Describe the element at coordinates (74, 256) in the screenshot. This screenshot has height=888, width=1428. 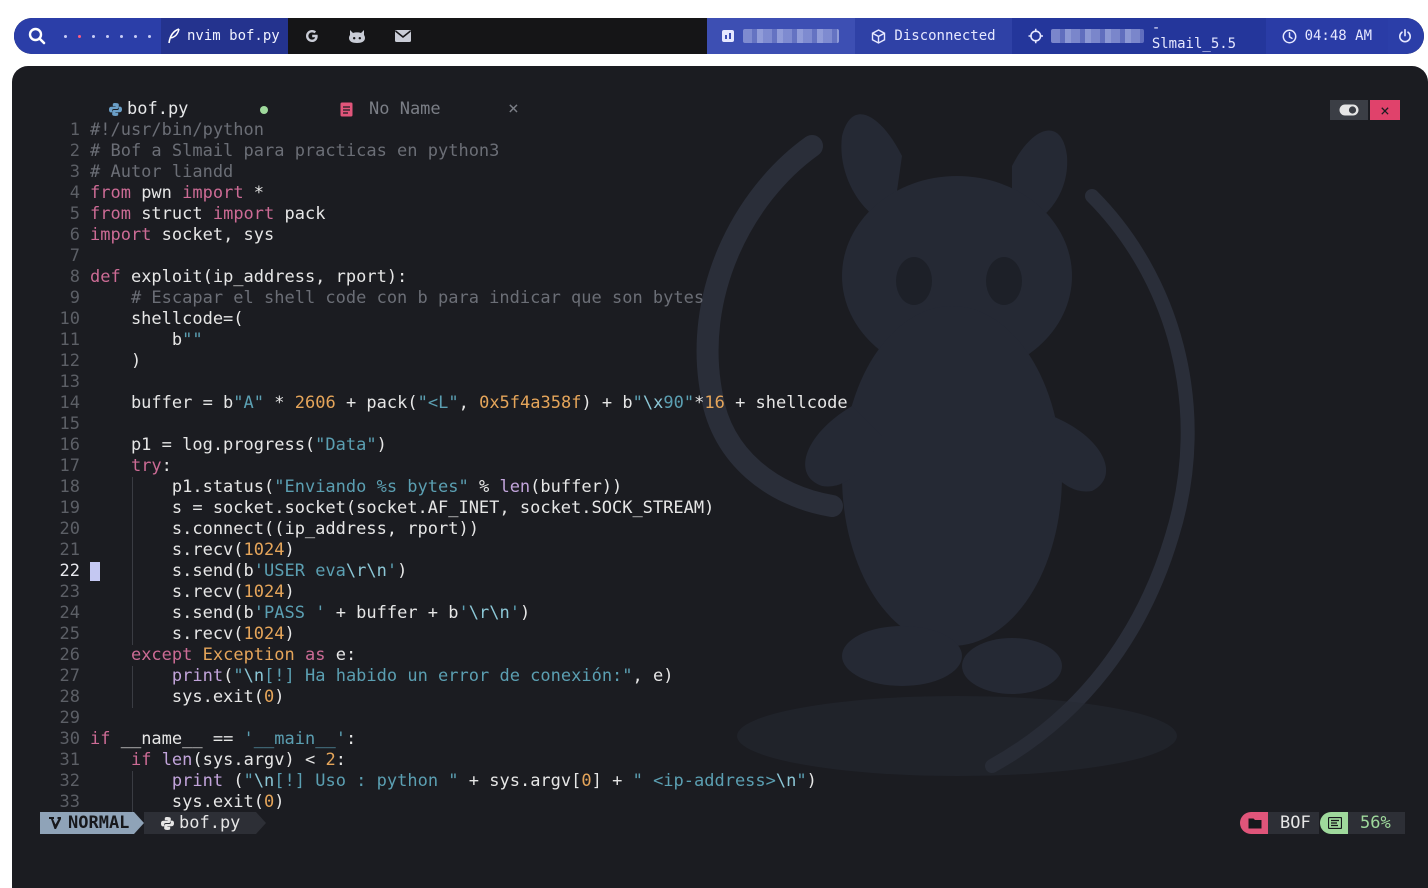
I see `line-number: 7` at that location.